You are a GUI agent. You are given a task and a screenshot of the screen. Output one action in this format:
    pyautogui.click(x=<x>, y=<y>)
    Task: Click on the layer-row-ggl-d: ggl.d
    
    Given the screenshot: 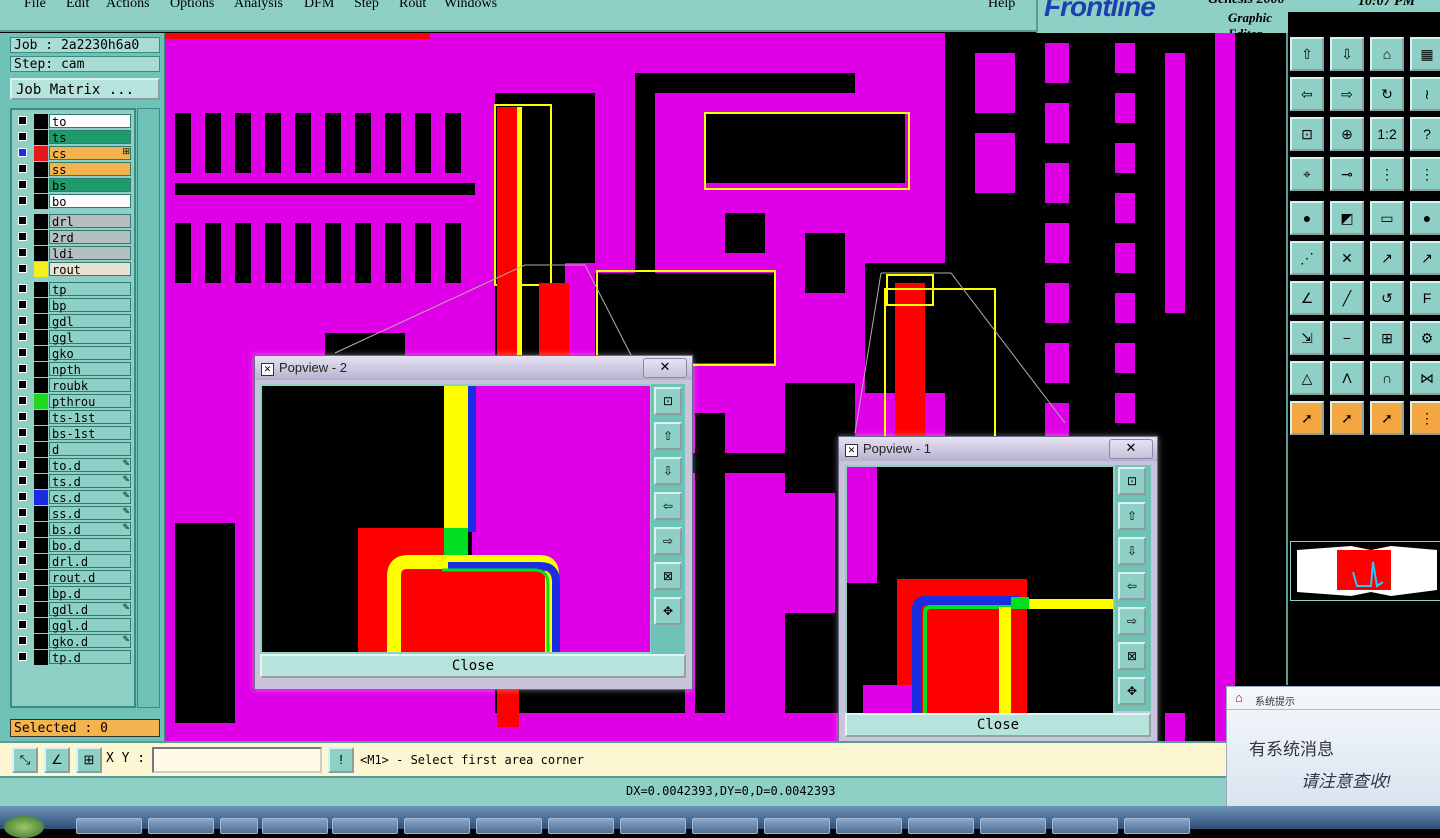 What is the action you would take?
    pyautogui.click(x=73, y=625)
    